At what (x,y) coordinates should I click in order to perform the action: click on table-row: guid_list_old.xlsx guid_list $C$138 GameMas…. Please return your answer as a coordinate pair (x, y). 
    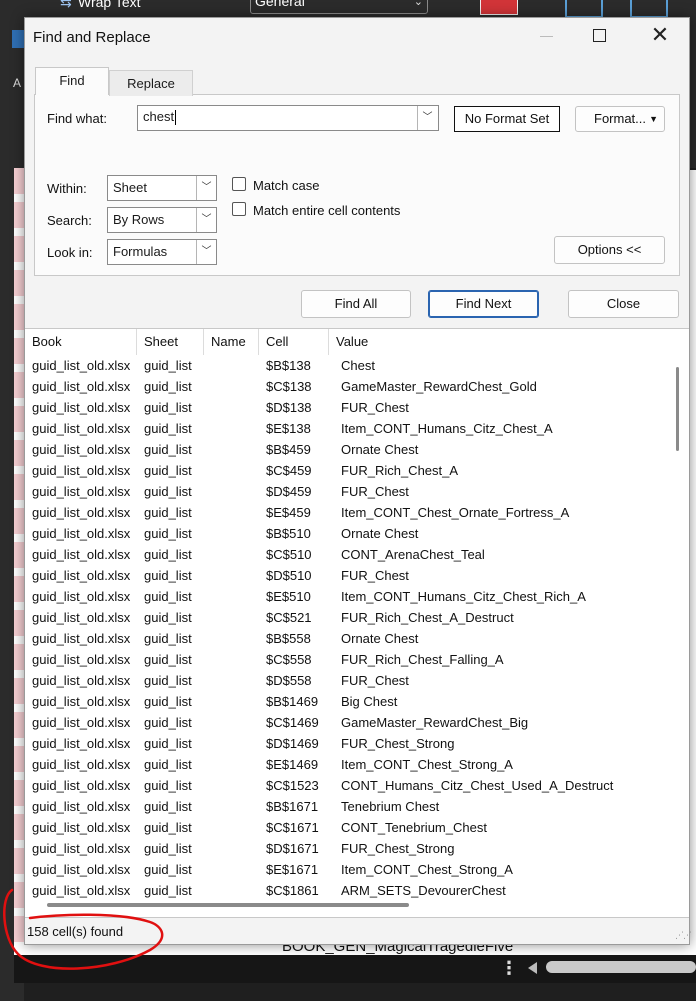
    Looking at the image, I should click on (350, 386).